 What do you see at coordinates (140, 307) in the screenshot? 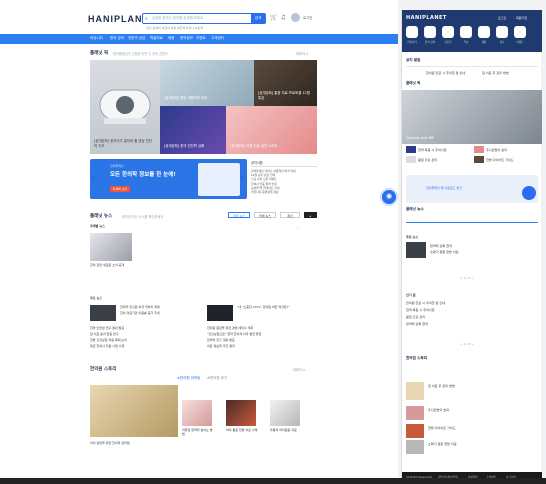
I see `latest-item: 한의학 연구원 외국 학술지 게재` at bounding box center [140, 307].